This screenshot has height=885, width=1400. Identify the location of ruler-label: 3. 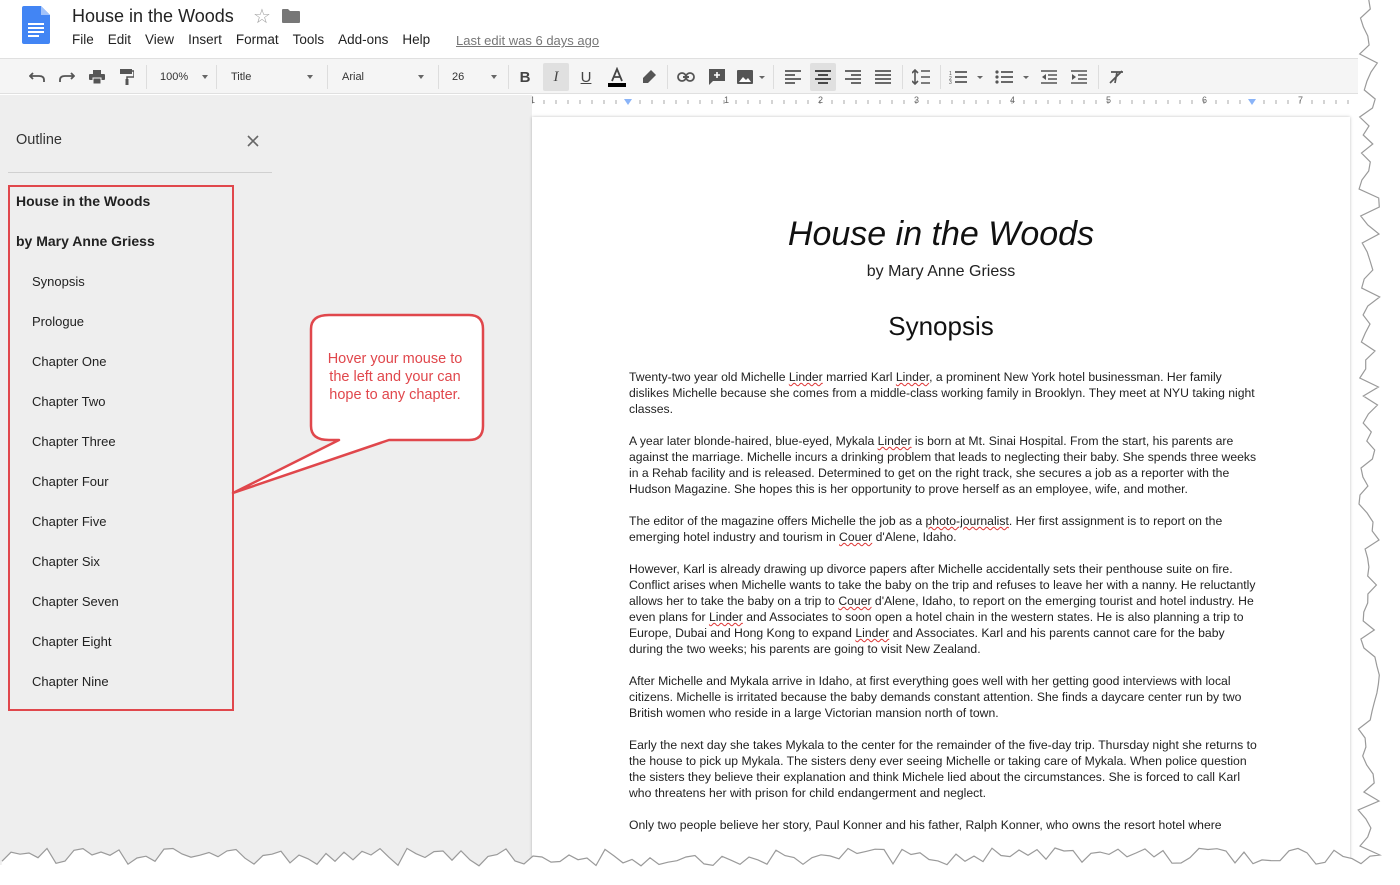
(917, 100).